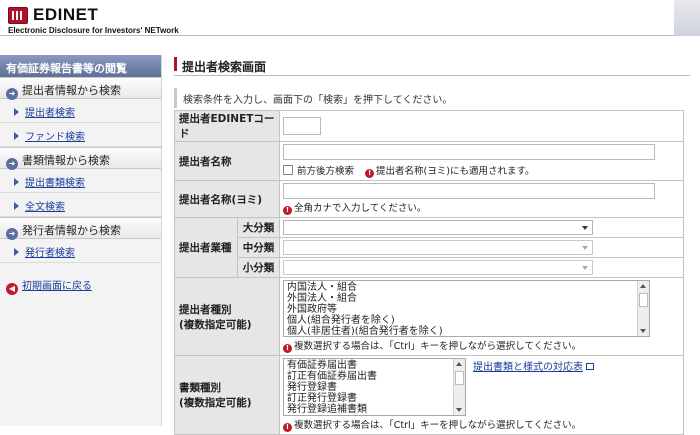  What do you see at coordinates (80, 66) in the screenshot?
I see `sidebar-title: 有価証券報告書等の閲覧` at bounding box center [80, 66].